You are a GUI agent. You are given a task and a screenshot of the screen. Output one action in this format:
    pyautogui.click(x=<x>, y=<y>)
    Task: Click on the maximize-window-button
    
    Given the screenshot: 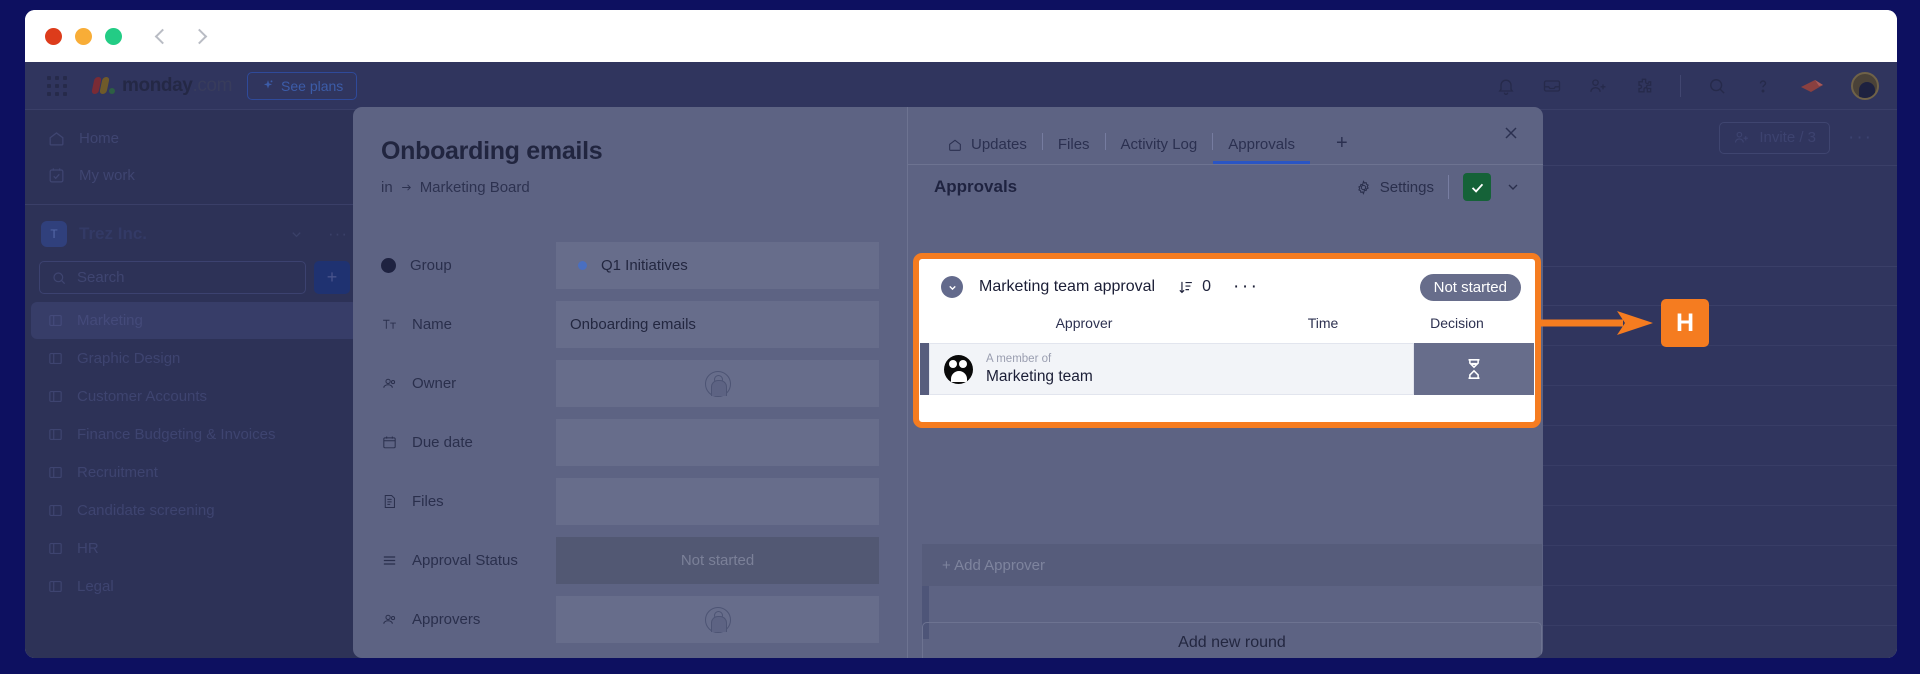 What is the action you would take?
    pyautogui.click(x=113, y=36)
    